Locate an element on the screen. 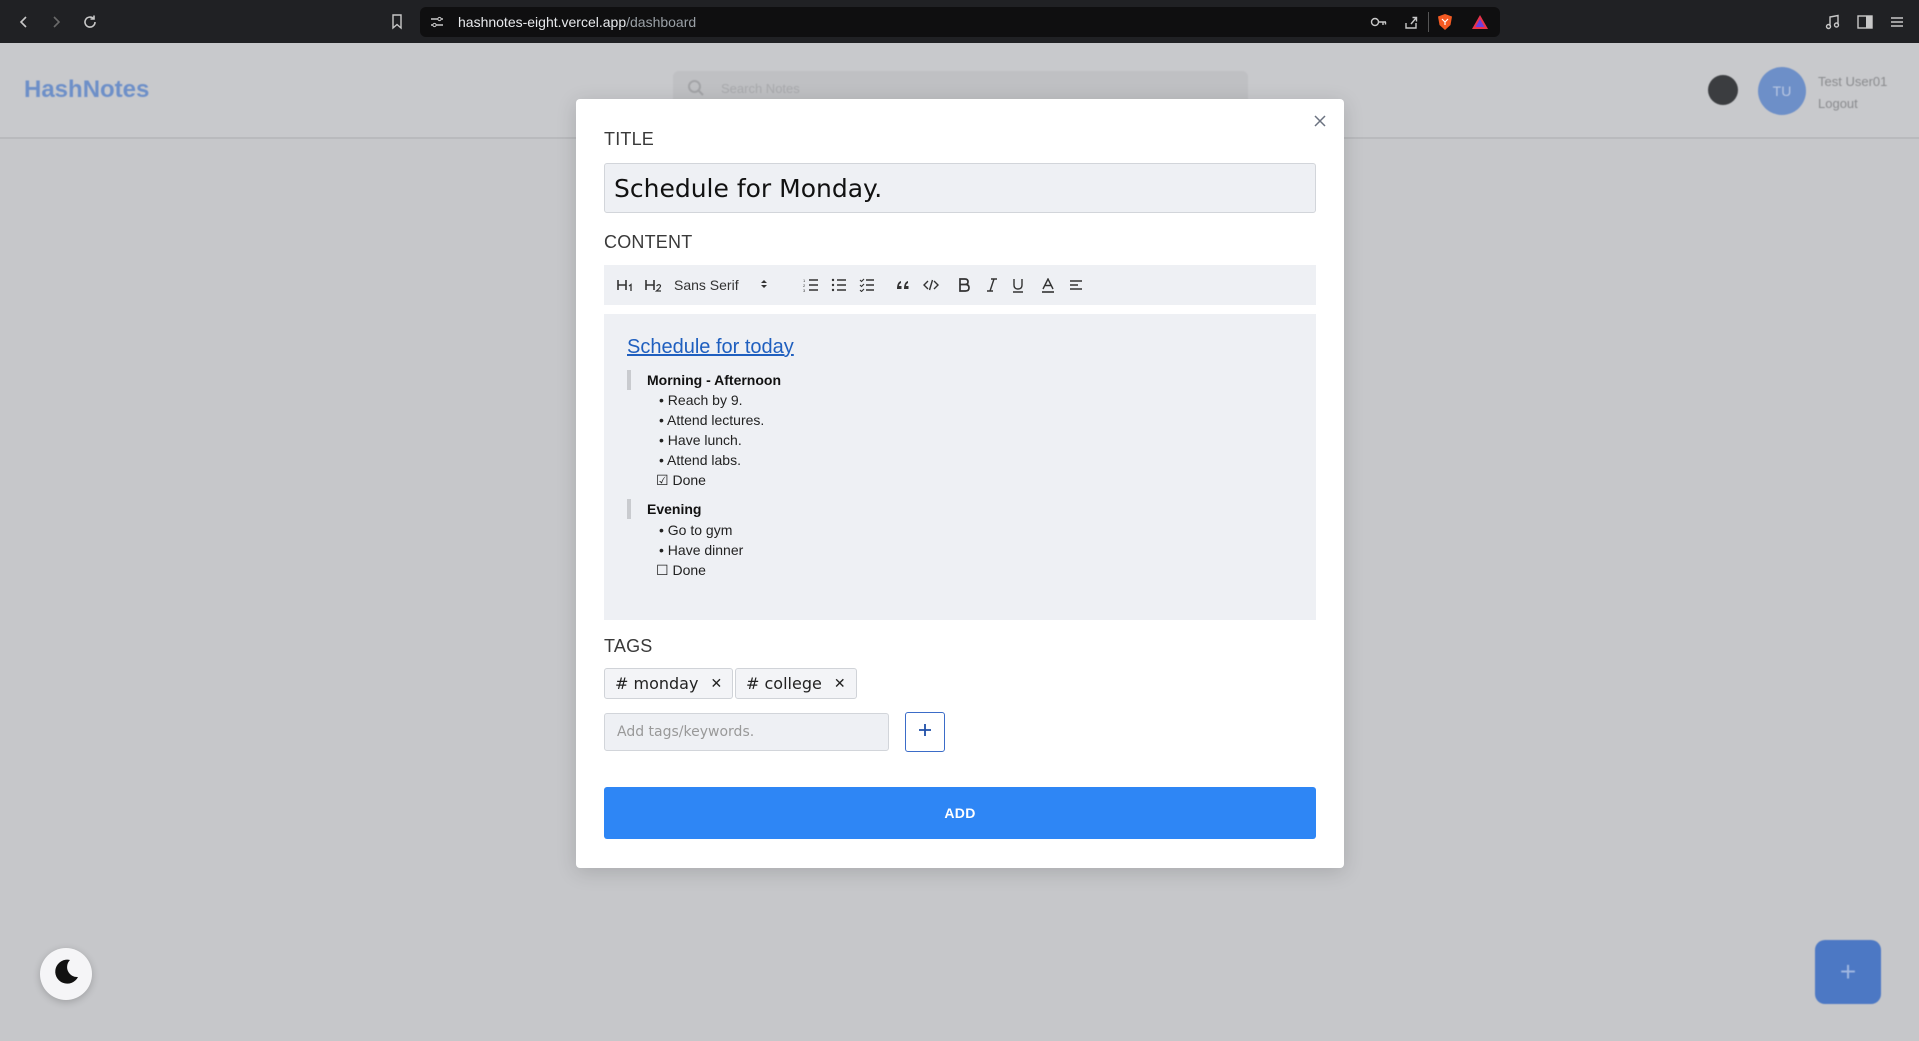 The height and width of the screenshot is (1041, 1919). bullet-list-icon is located at coordinates (839, 285).